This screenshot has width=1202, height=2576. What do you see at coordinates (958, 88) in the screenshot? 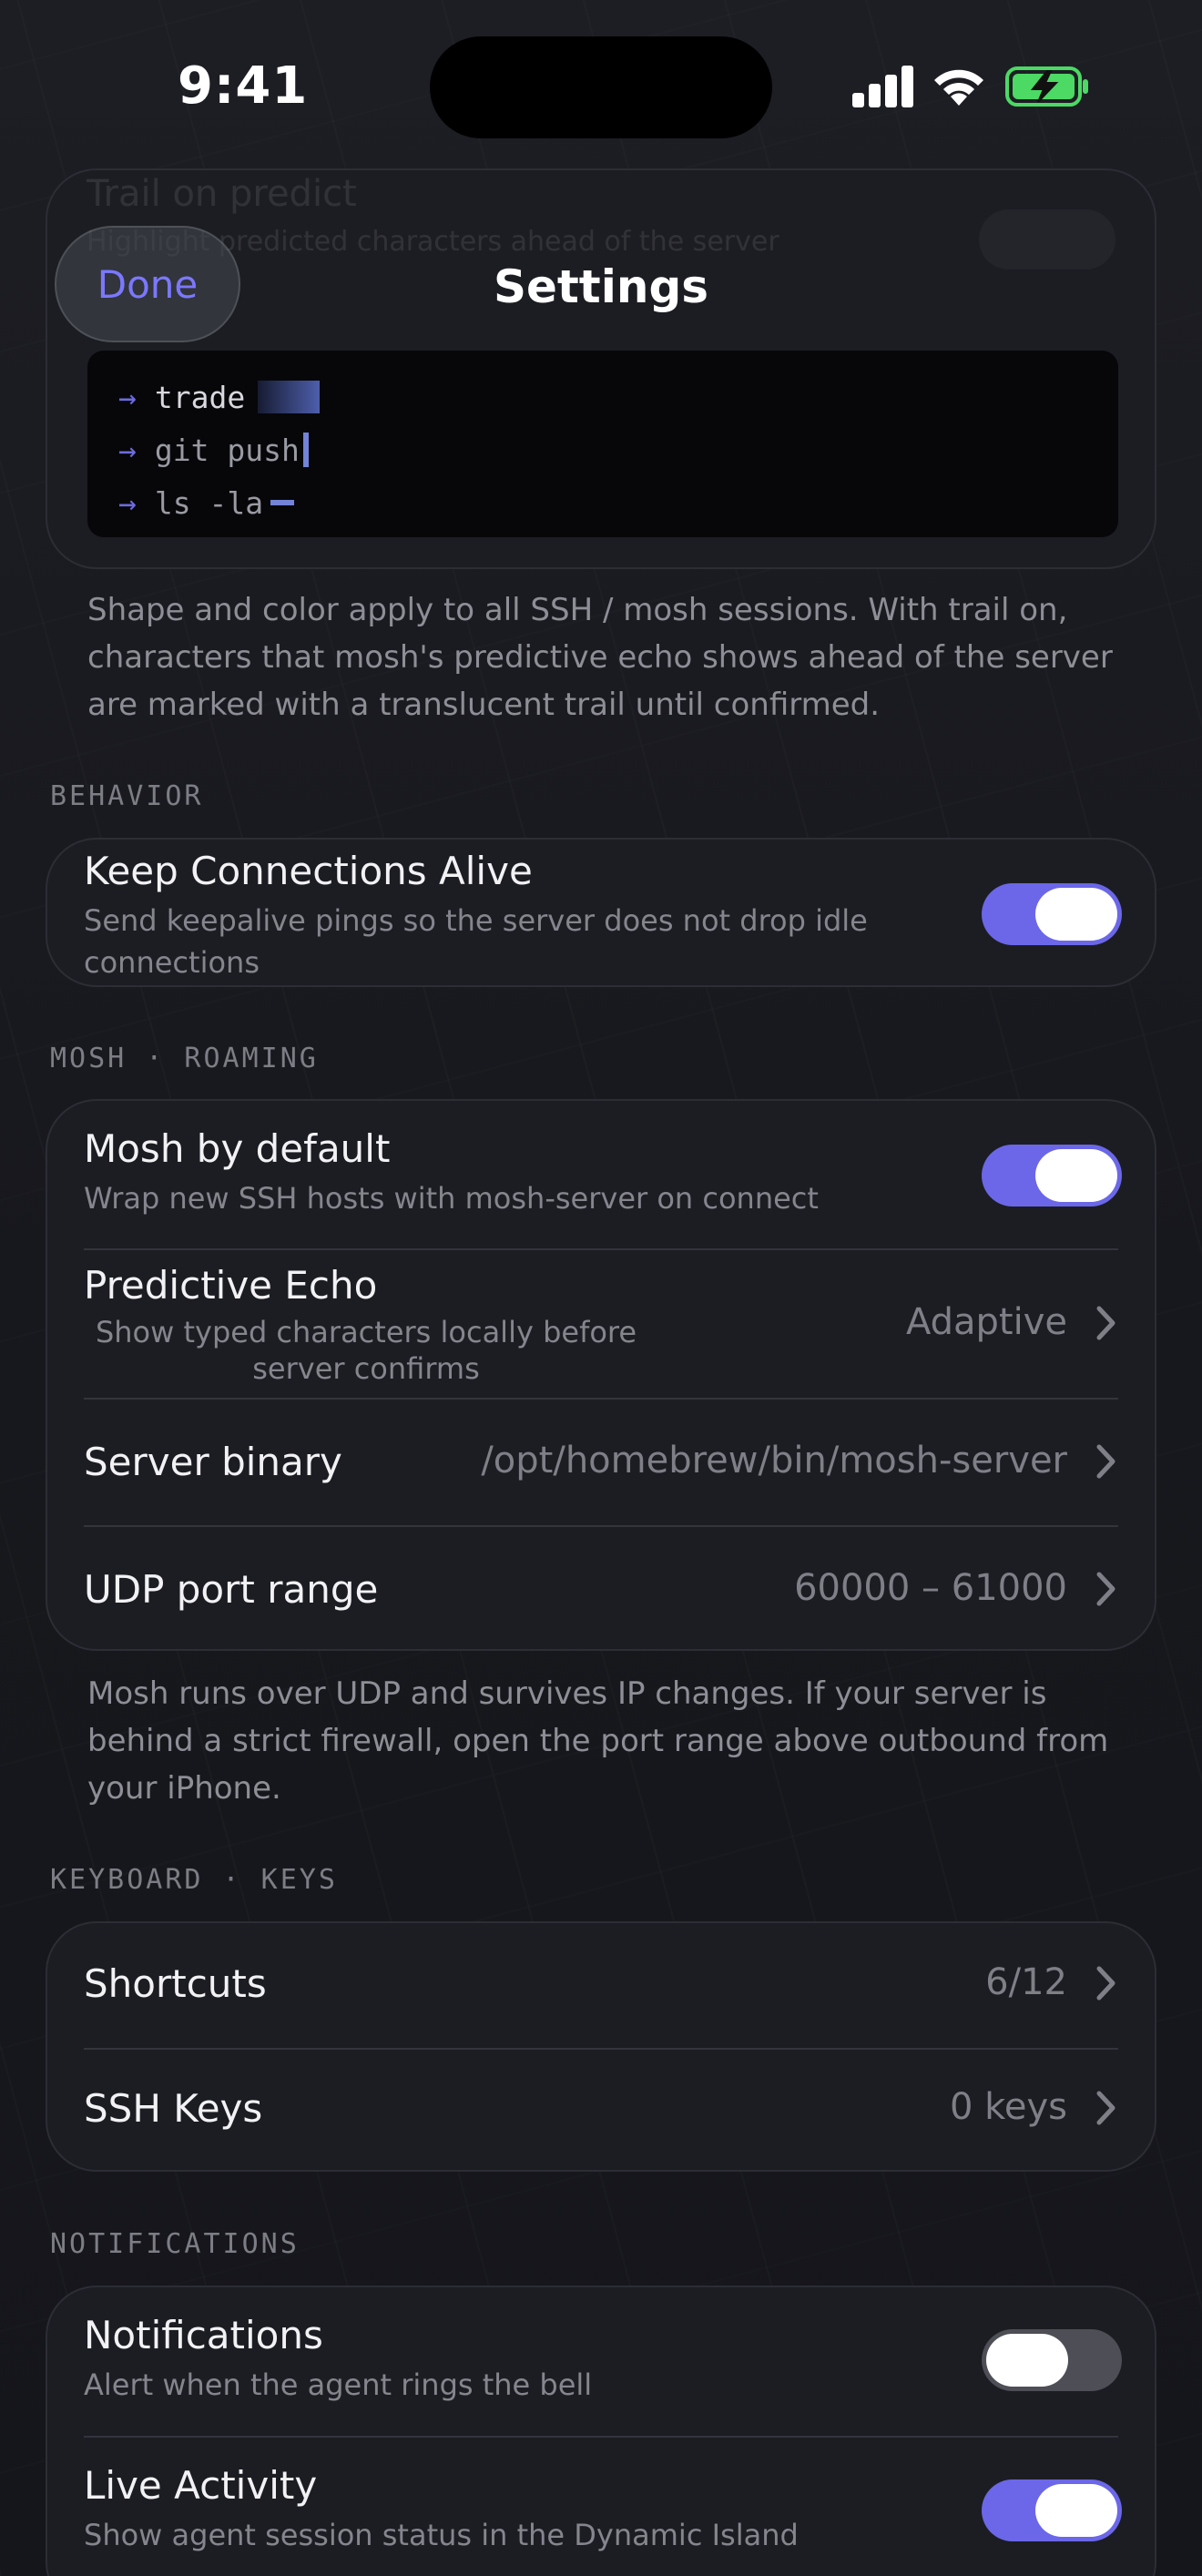
I see `wifi-icon` at bounding box center [958, 88].